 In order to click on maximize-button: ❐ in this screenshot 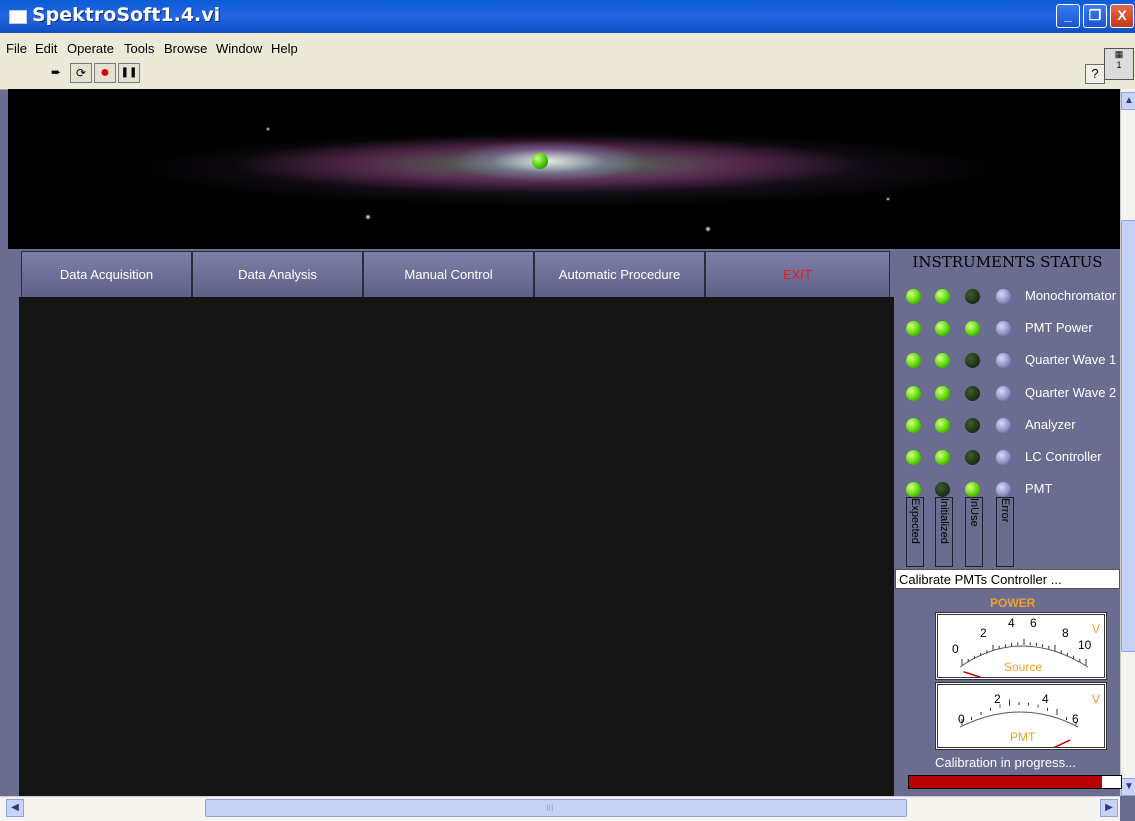, I will do `click(1095, 16)`.